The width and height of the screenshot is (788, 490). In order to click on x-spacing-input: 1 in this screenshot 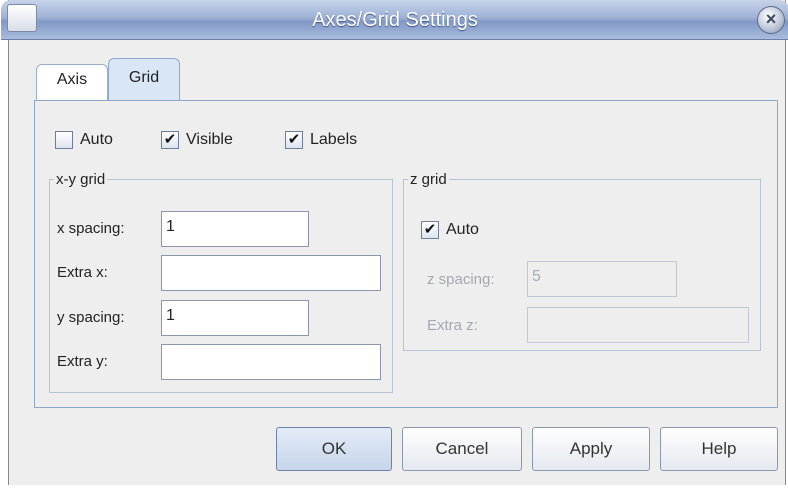, I will do `click(235, 229)`.